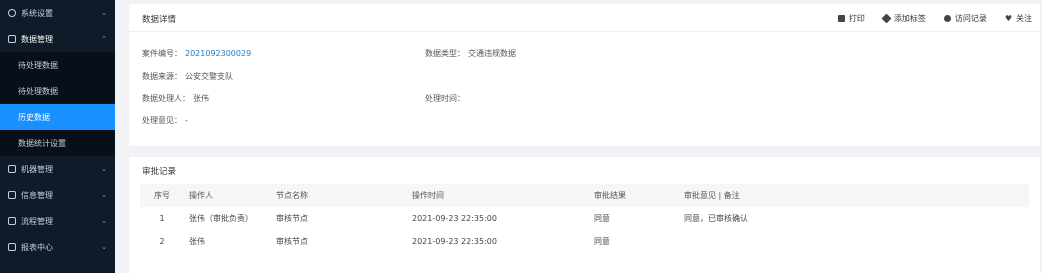 Image resolution: width=1042 pixels, height=273 pixels. What do you see at coordinates (12, 195) in the screenshot?
I see `info-icon` at bounding box center [12, 195].